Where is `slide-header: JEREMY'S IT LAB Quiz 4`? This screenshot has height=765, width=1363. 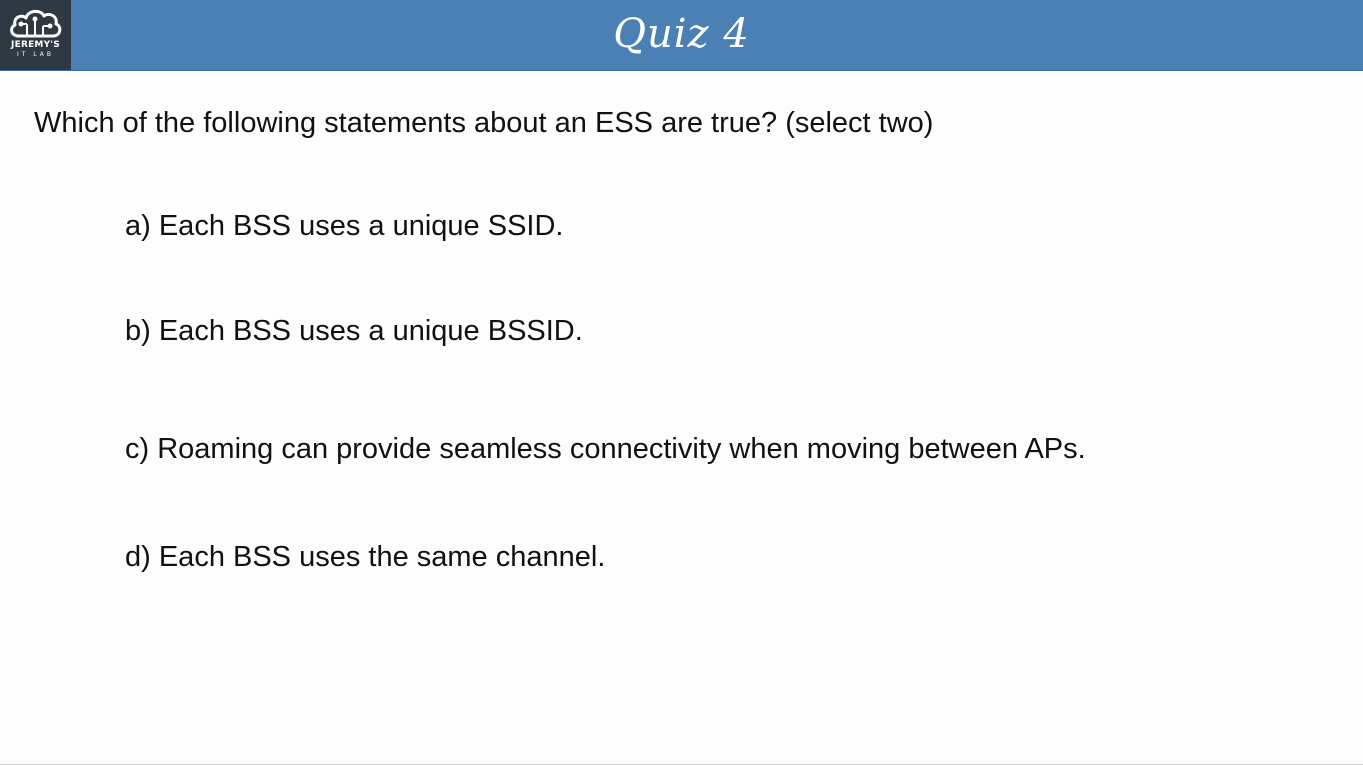 slide-header: JEREMY'S IT LAB Quiz 4 is located at coordinates (681, 35).